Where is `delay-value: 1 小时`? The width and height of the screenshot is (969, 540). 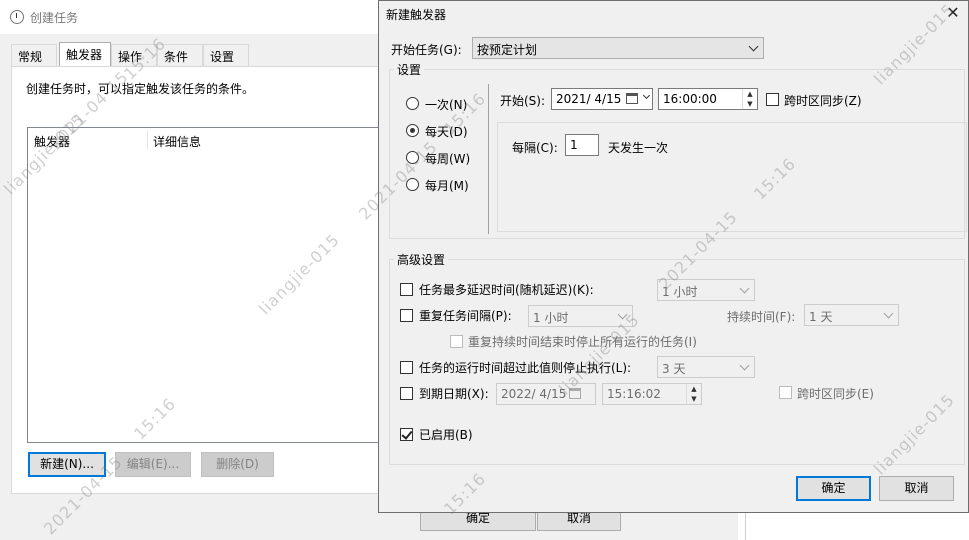 delay-value: 1 小时 is located at coordinates (680, 292).